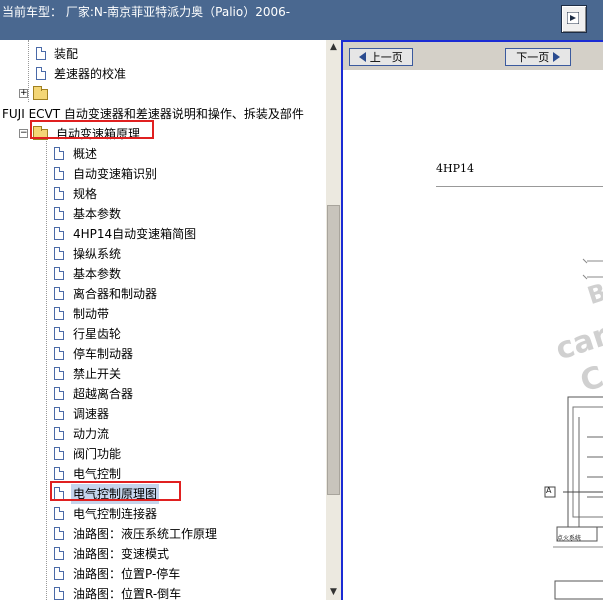 The image size is (603, 600). What do you see at coordinates (163, 194) in the screenshot?
I see `tree-item-specifications: 规格` at bounding box center [163, 194].